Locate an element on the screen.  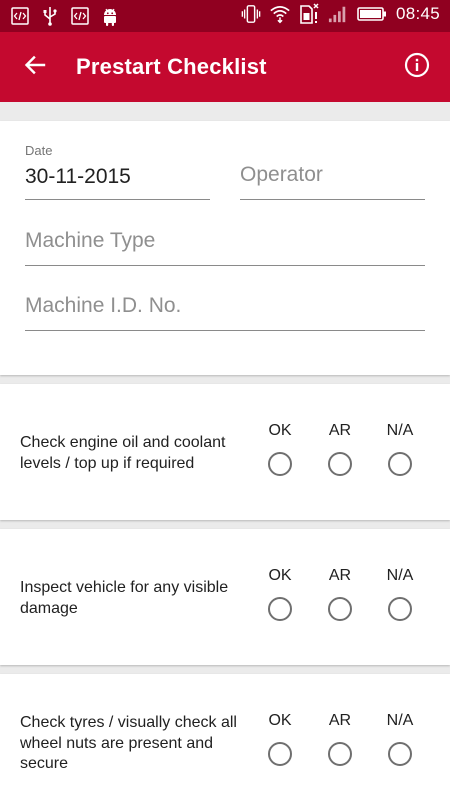
machine-id-field: Machine I.D. No. is located at coordinates (225, 308).